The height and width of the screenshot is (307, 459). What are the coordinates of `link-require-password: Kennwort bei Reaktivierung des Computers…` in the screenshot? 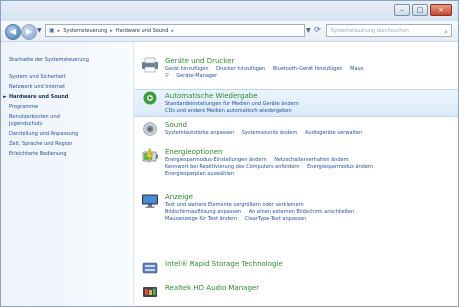 It's located at (232, 167).